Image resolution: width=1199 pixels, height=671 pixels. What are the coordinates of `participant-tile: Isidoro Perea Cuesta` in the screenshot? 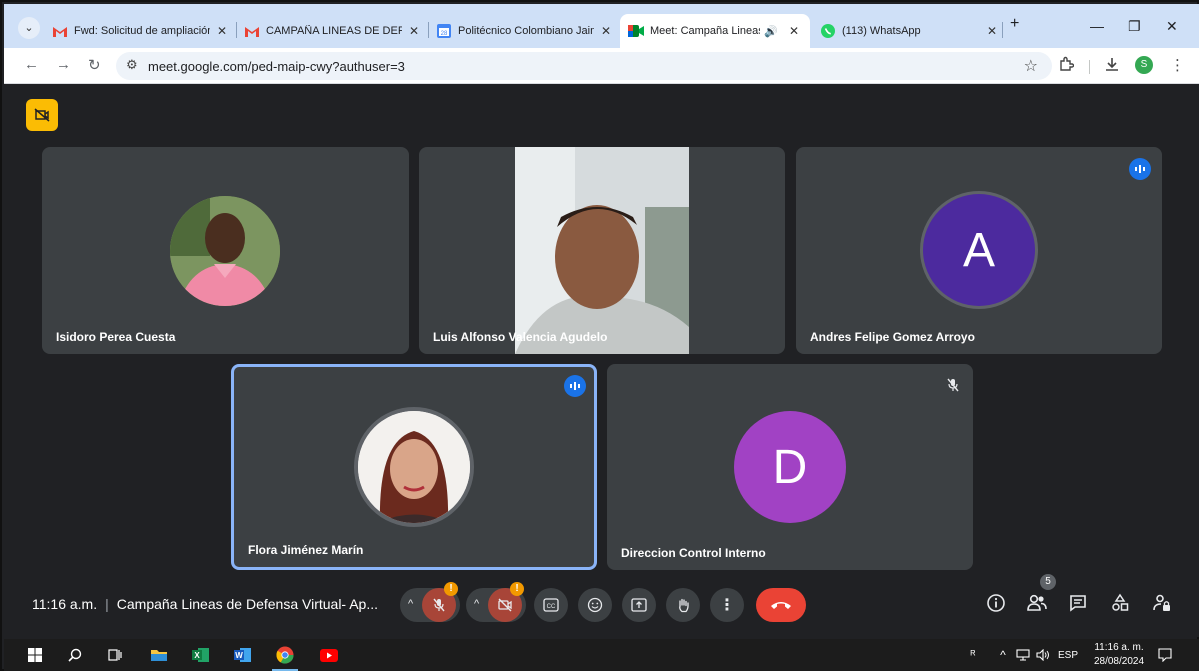 It's located at (225, 250).